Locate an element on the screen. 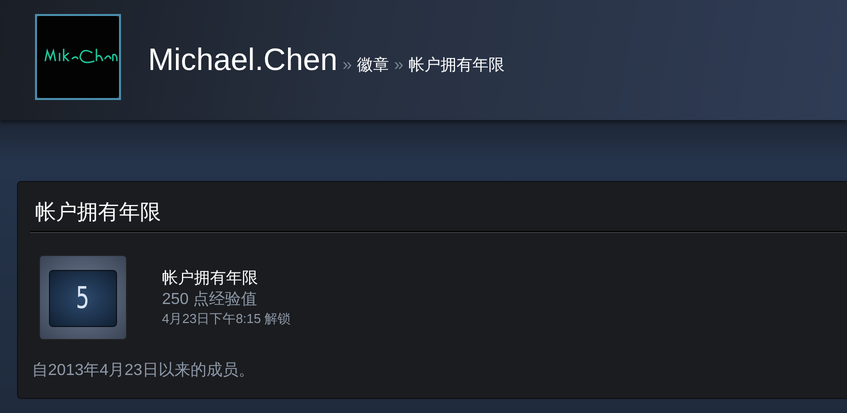  badge-description: 自2013年4月23日以来的成员。 is located at coordinates (144, 370).